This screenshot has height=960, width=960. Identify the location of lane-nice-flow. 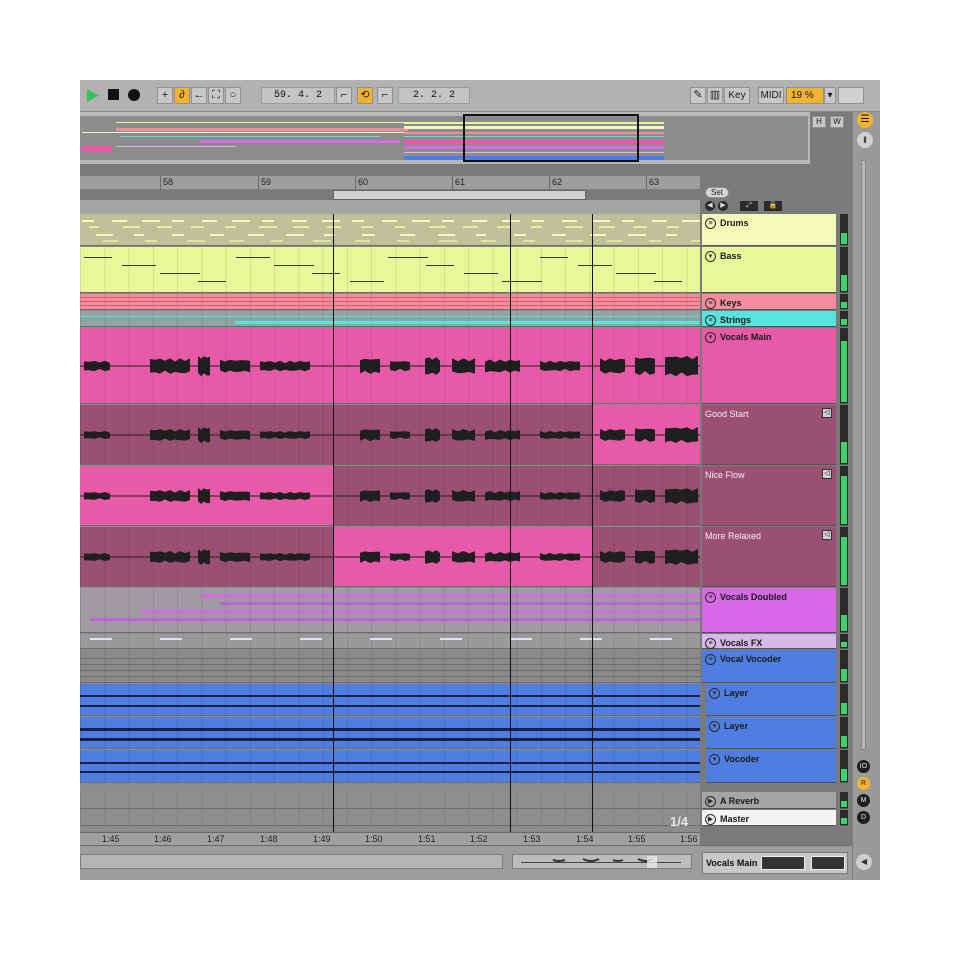
(390, 496).